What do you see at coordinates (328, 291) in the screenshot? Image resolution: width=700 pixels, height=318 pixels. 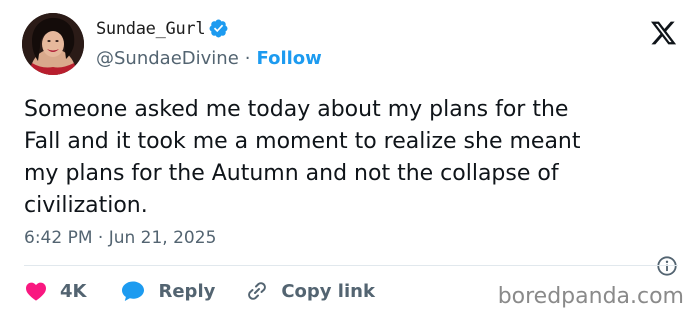 I see `copy-link-label: Copy link` at bounding box center [328, 291].